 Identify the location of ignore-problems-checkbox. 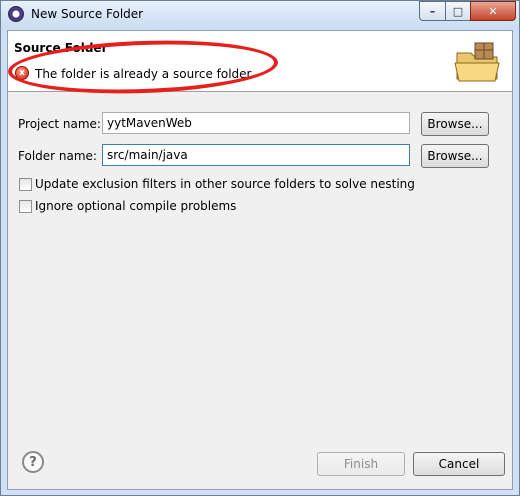
(25, 206).